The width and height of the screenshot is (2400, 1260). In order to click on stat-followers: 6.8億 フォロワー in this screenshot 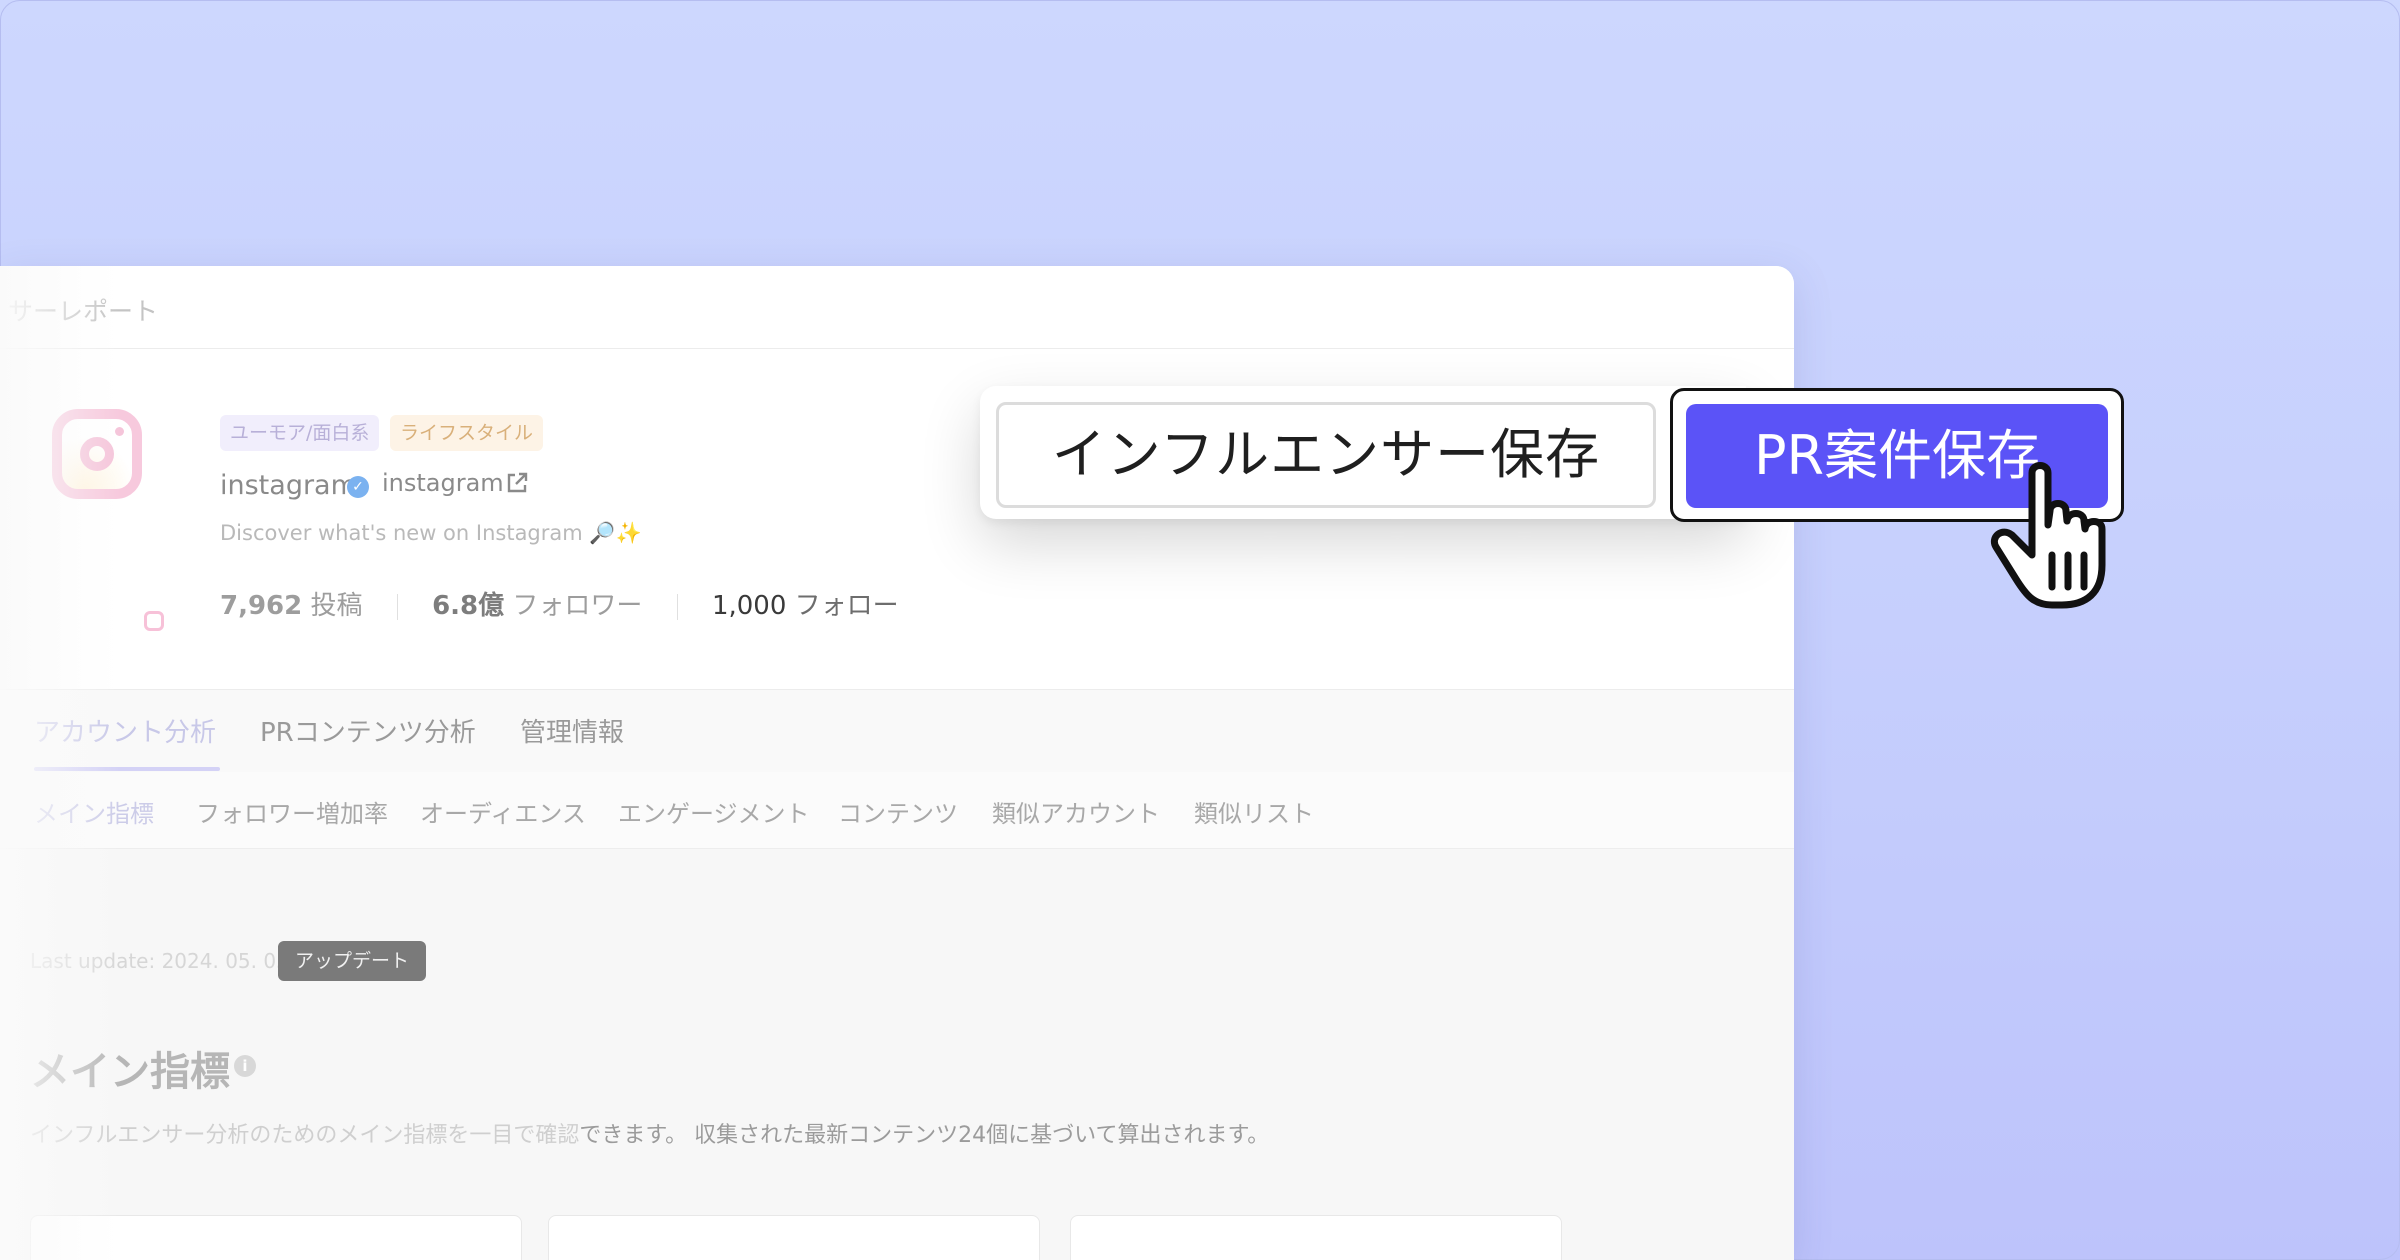, I will do `click(537, 606)`.